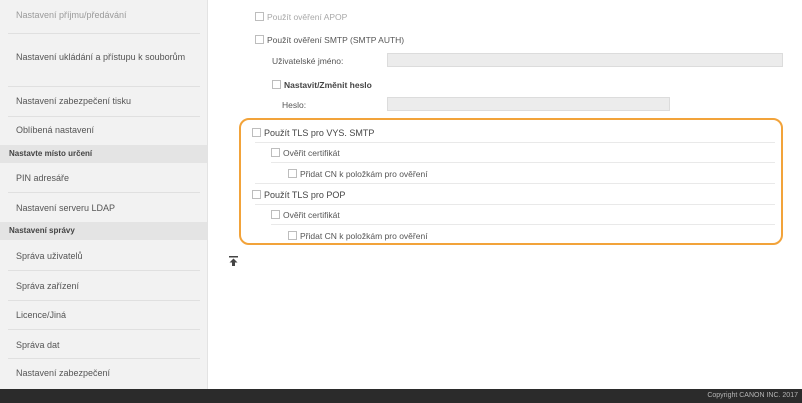  Describe the element at coordinates (364, 235) in the screenshot. I see `add-cn-label-pop: Přidat CN k položkám pro ověření` at that location.